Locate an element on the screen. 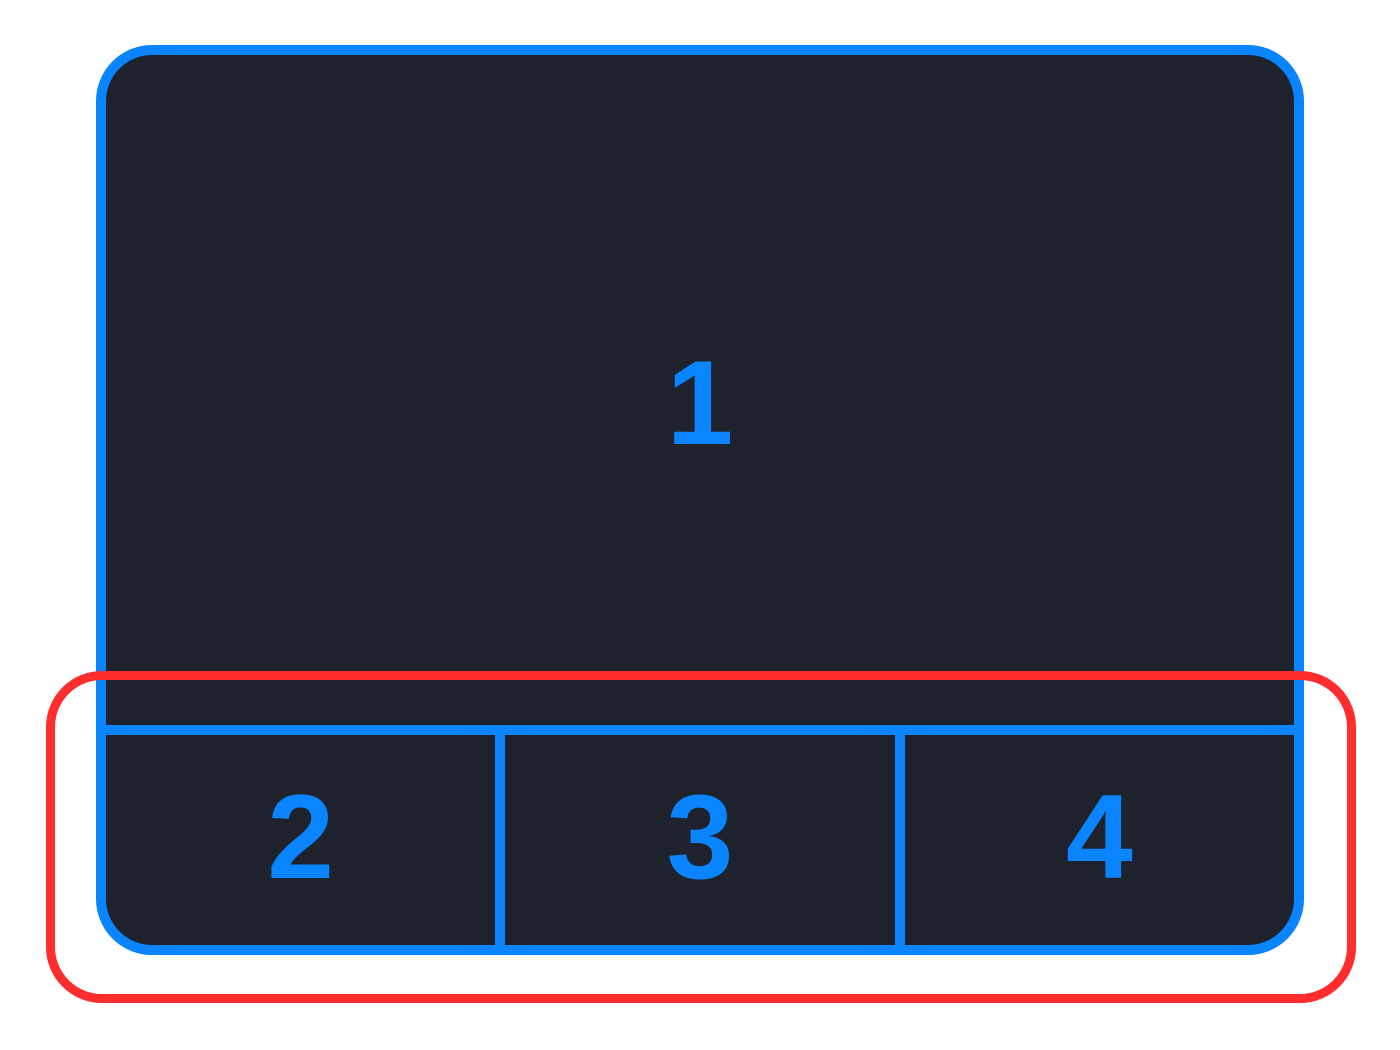 This screenshot has height=1050, width=1400. pane-2-label: 2 is located at coordinates (301, 837).